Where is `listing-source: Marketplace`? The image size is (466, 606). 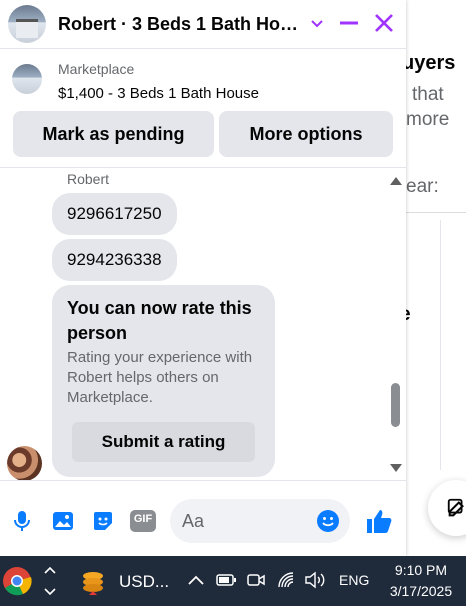
listing-source: Marketplace is located at coordinates (96, 69).